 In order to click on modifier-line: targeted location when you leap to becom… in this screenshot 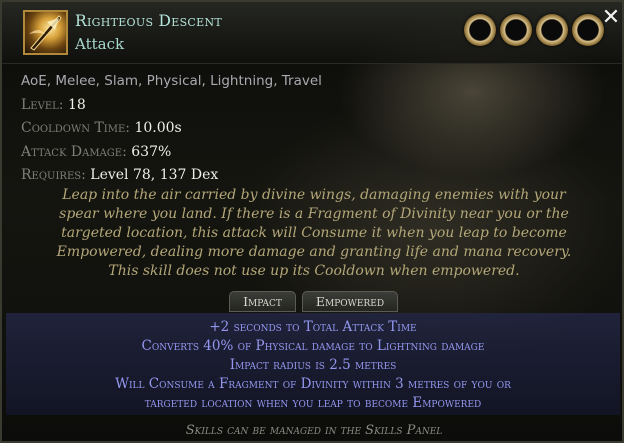, I will do `click(313, 403)`.